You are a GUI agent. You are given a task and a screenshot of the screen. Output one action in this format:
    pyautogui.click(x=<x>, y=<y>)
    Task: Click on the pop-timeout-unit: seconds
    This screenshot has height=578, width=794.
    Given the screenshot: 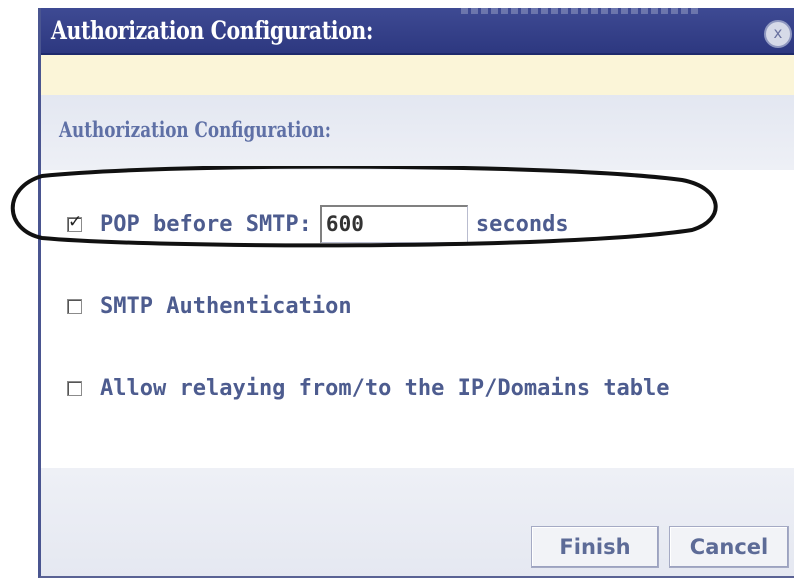 What is the action you would take?
    pyautogui.click(x=522, y=224)
    